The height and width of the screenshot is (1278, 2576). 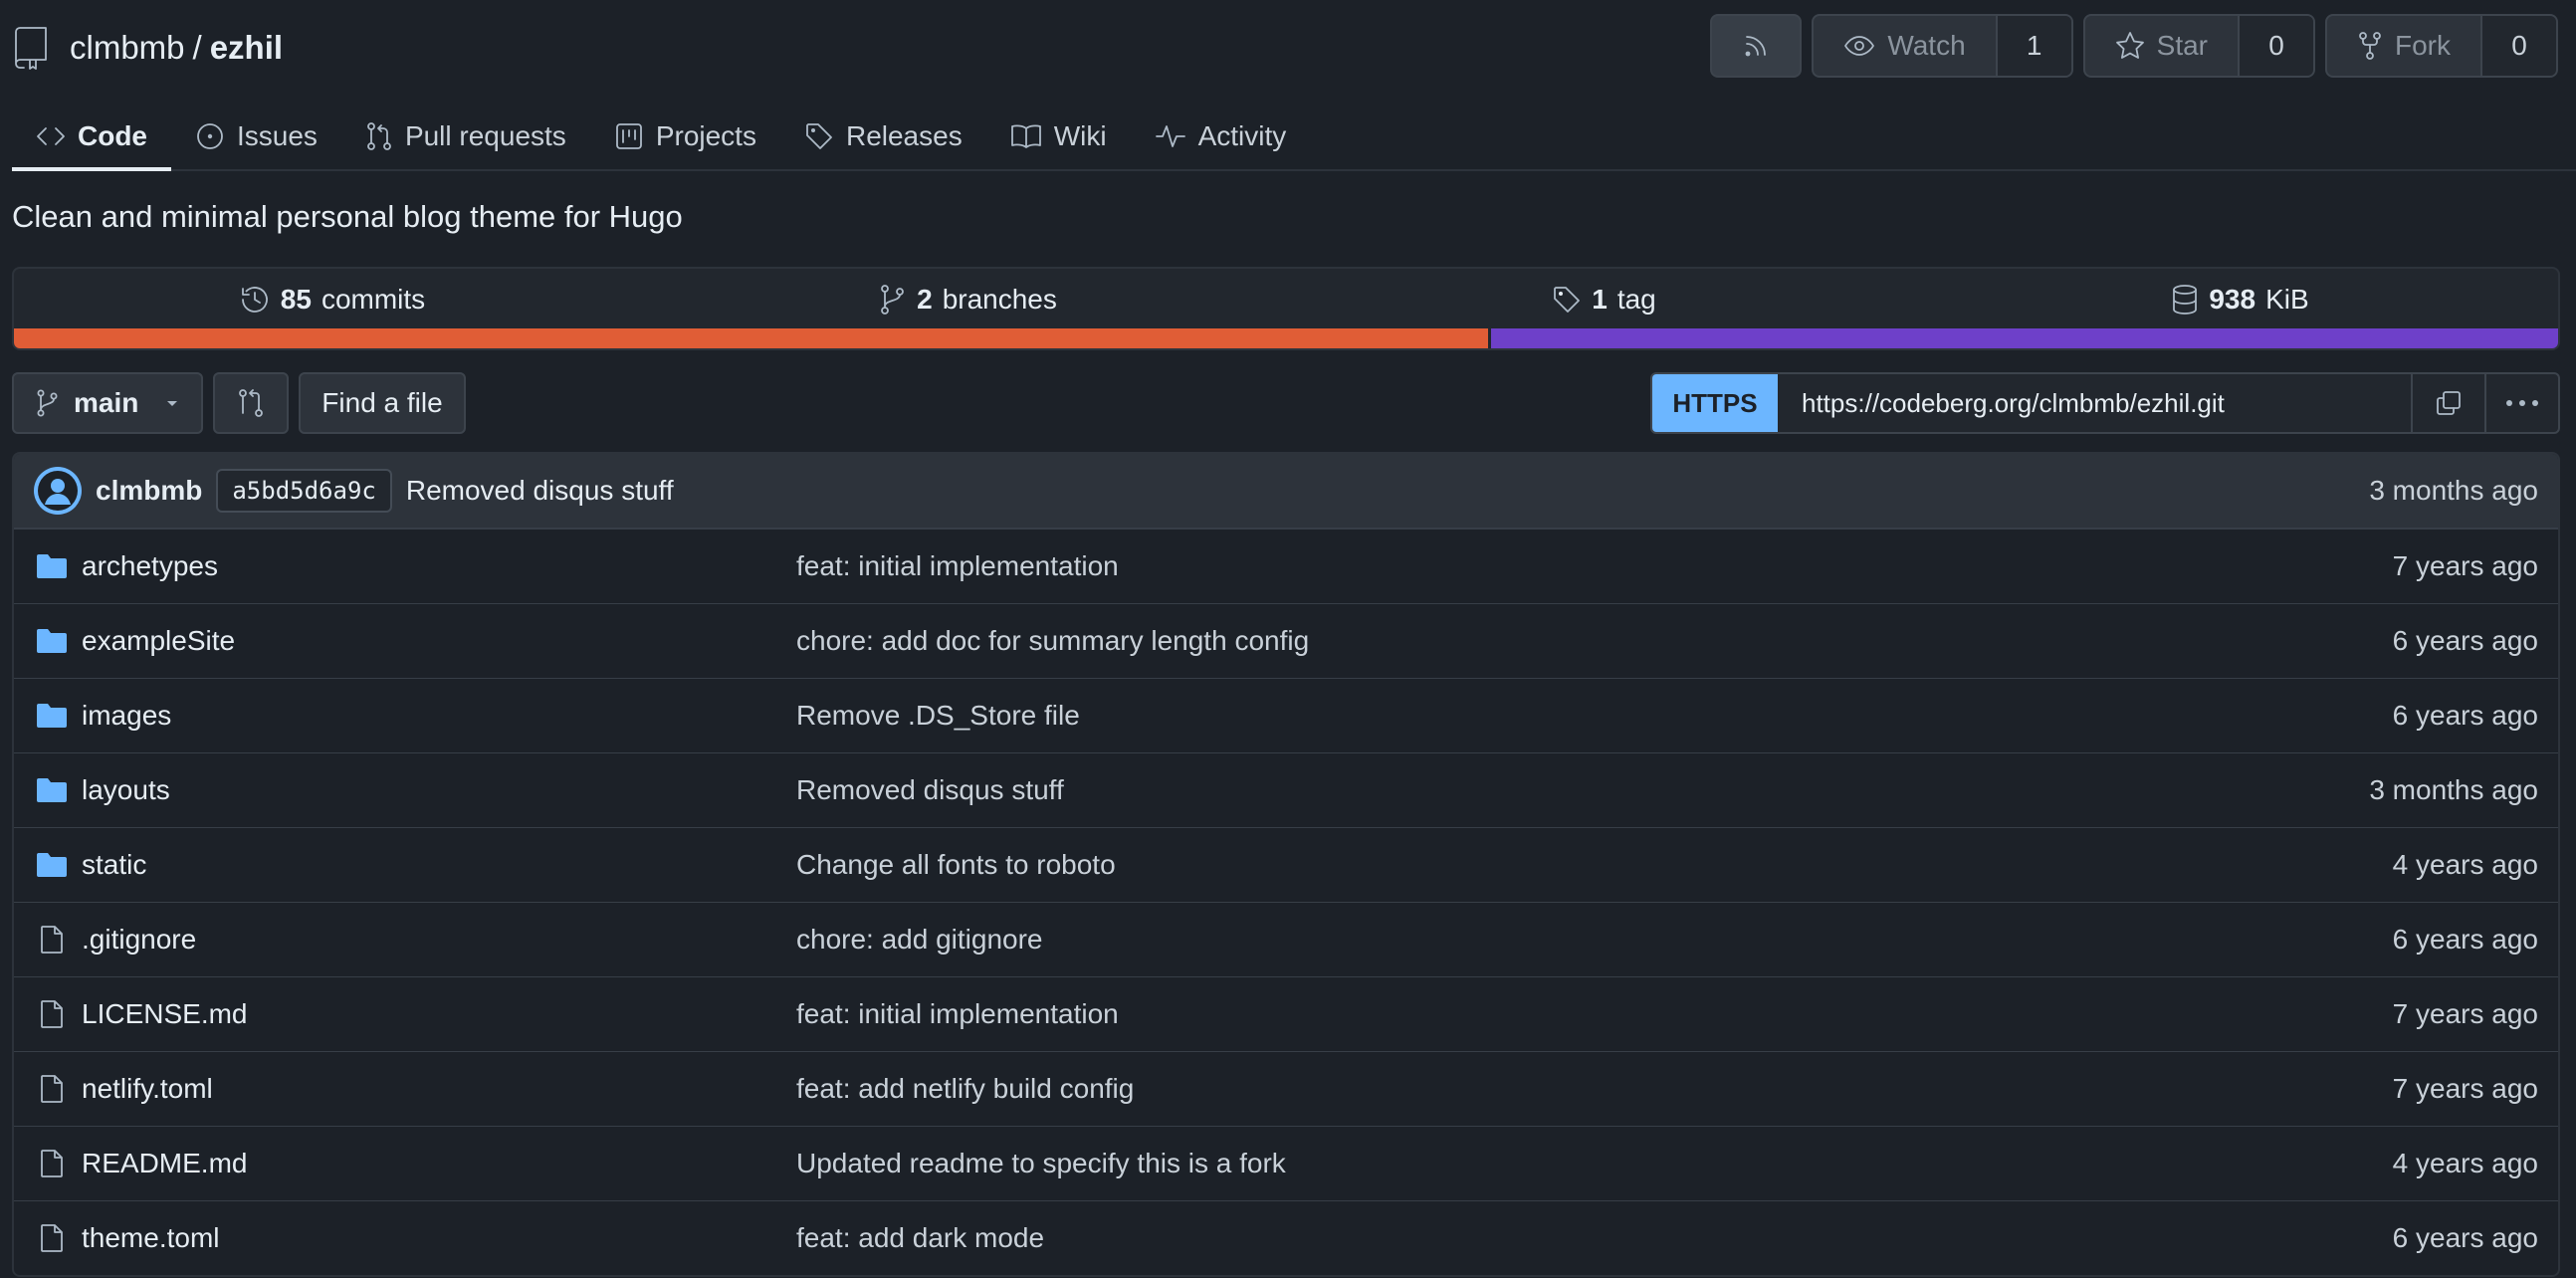 I want to click on commit-sha: a5bd5d6a9c, so click(x=304, y=491).